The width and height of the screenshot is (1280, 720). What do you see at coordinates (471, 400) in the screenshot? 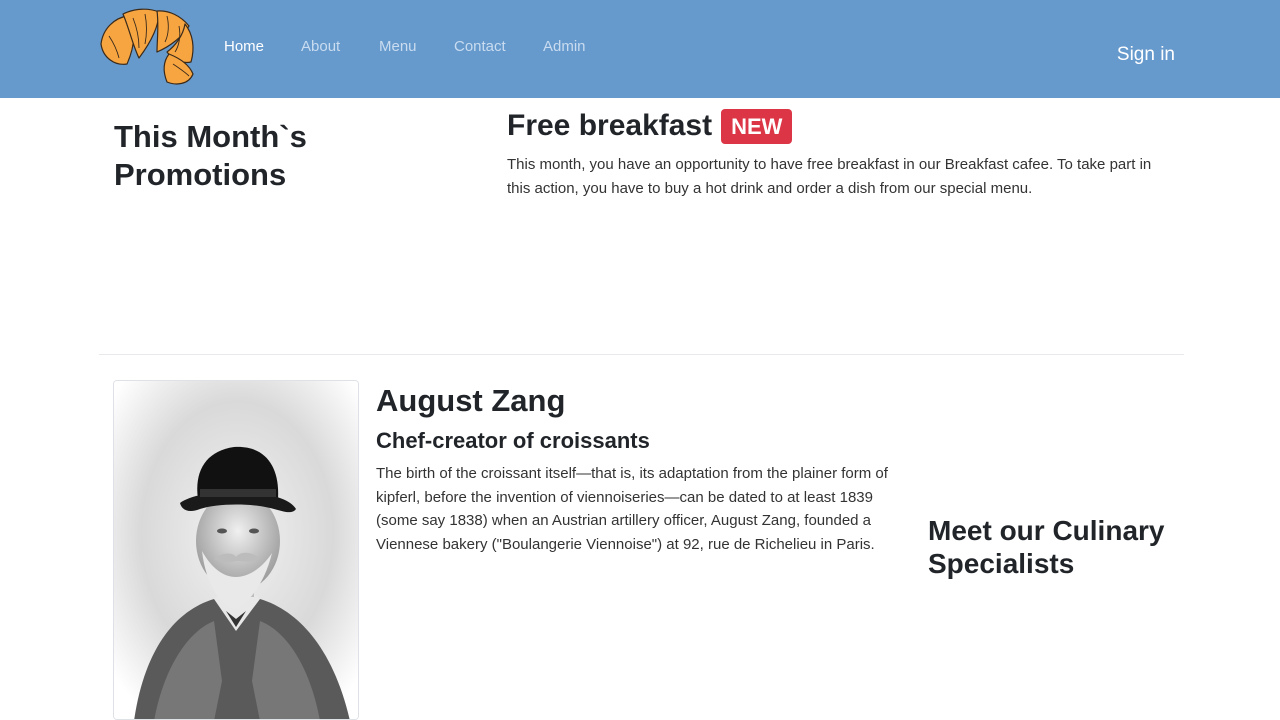
I see `chef-name: August Zang` at bounding box center [471, 400].